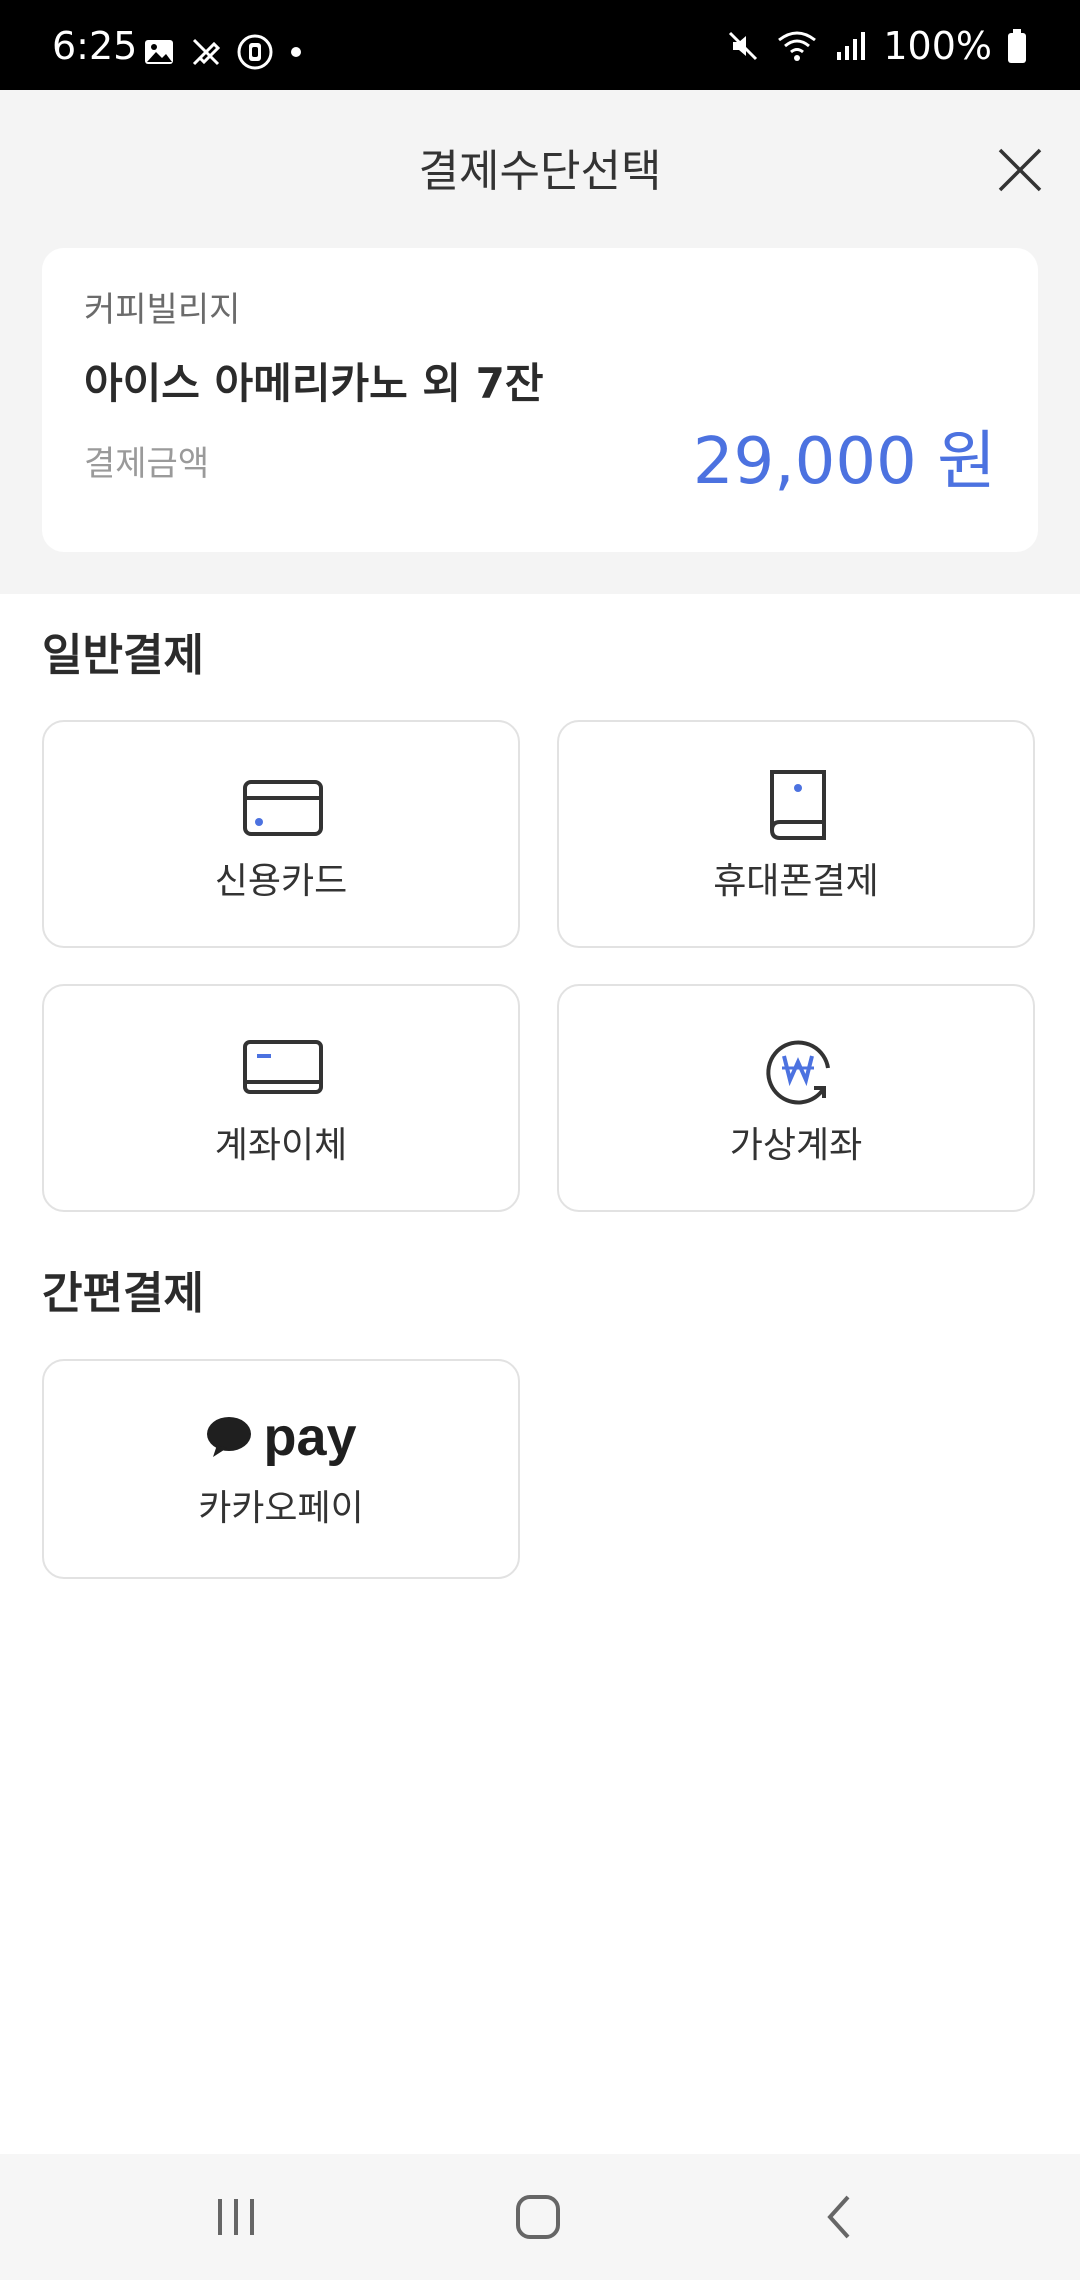 This screenshot has height=2280, width=1080. What do you see at coordinates (281, 1098) in the screenshot?
I see `bank-transfer-option: 계좌이체` at bounding box center [281, 1098].